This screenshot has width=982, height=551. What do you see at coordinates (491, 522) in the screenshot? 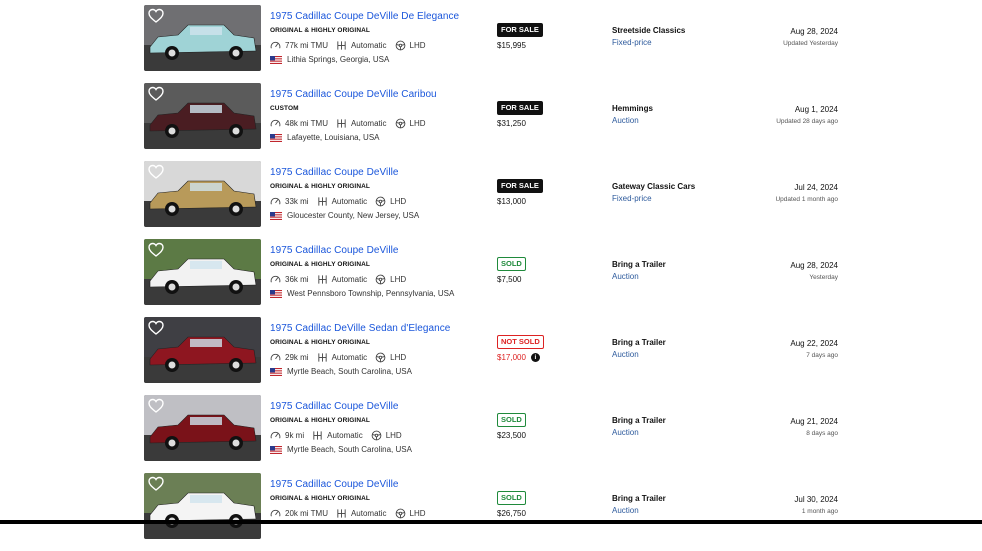
I see `viewport-bottom-edge` at bounding box center [491, 522].